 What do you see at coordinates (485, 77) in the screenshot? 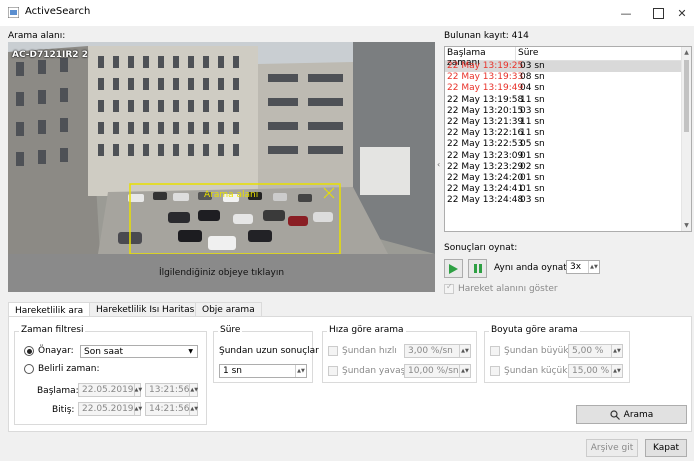
I see `result-time: 22 May 13:19:33` at bounding box center [485, 77].